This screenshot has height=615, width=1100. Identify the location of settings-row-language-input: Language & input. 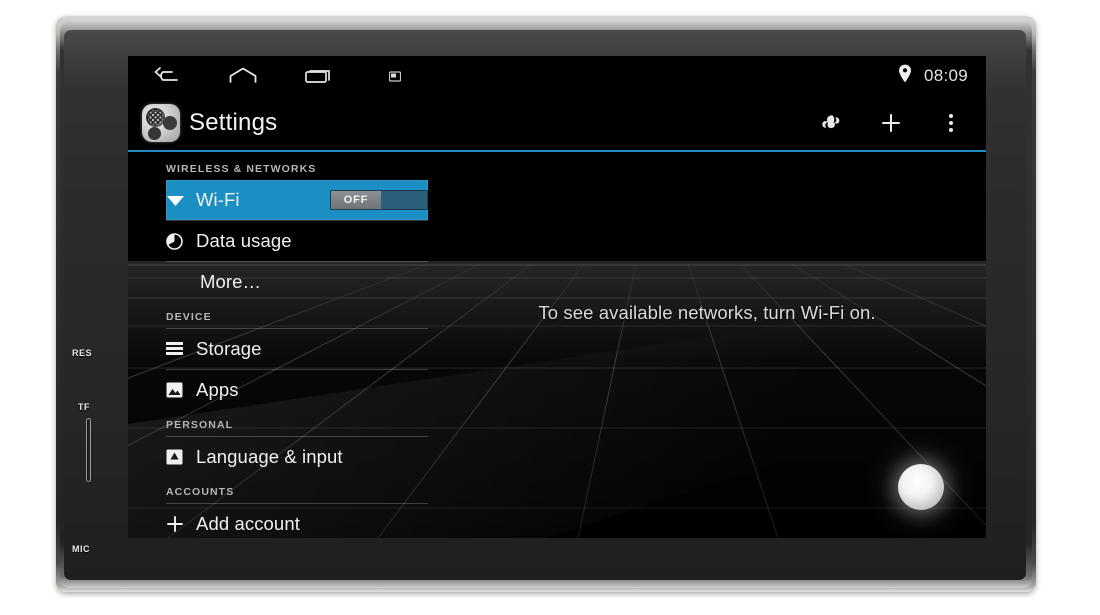
(297, 457).